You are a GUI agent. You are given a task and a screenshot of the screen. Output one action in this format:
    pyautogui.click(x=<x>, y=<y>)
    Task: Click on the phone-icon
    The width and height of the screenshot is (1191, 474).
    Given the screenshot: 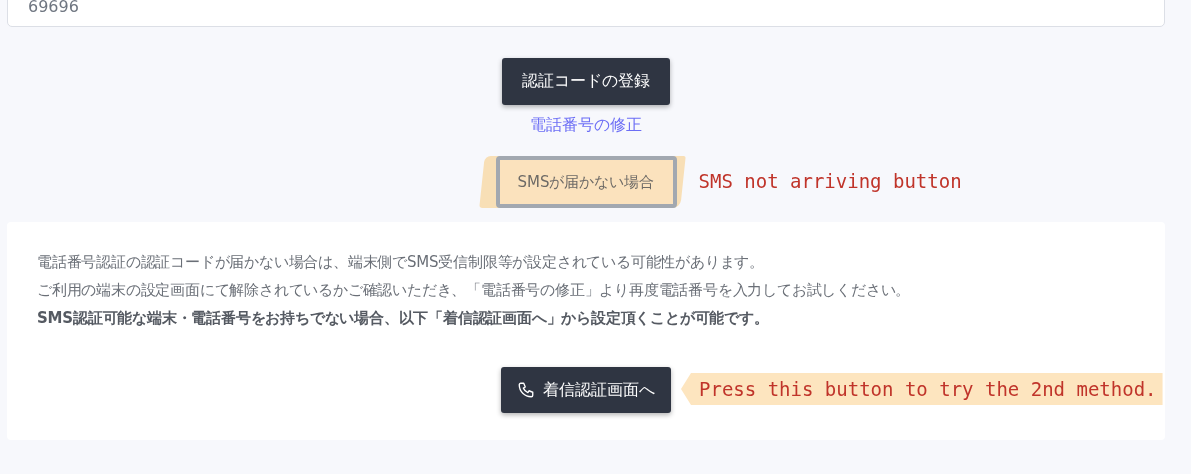 What is the action you would take?
    pyautogui.click(x=526, y=390)
    